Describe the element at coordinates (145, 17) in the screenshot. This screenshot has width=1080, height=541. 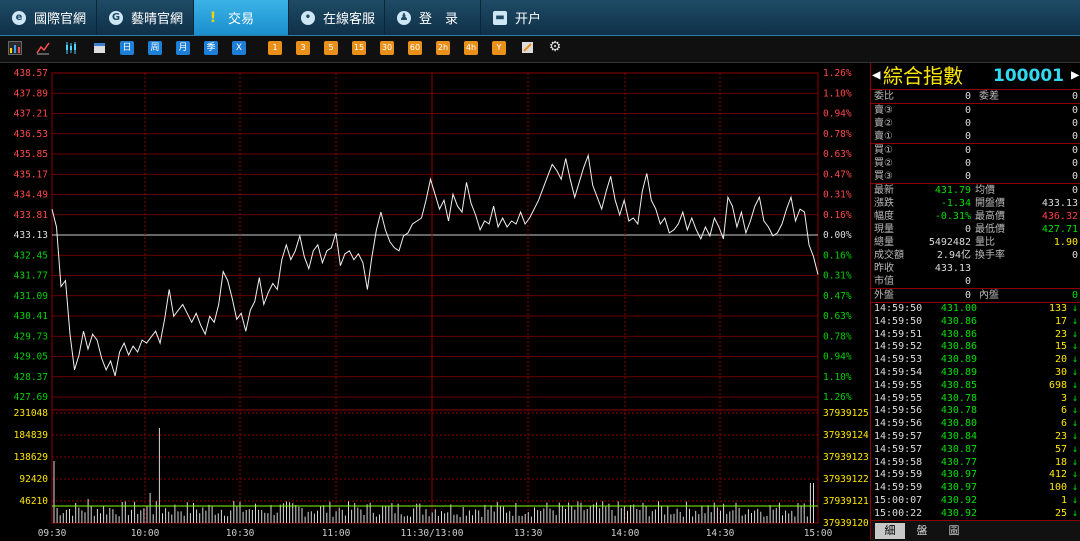
I see `nav-tab-yiqing-site: G 藝晴官網` at that location.